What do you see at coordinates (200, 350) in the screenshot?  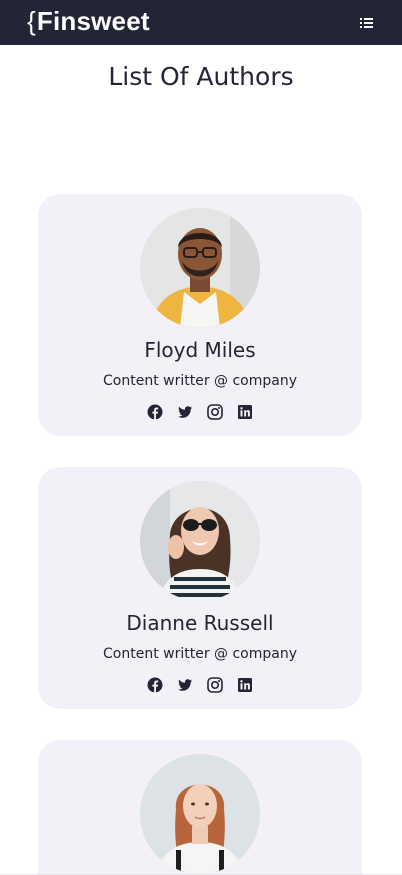 I see `author-name: Floyd Miles` at bounding box center [200, 350].